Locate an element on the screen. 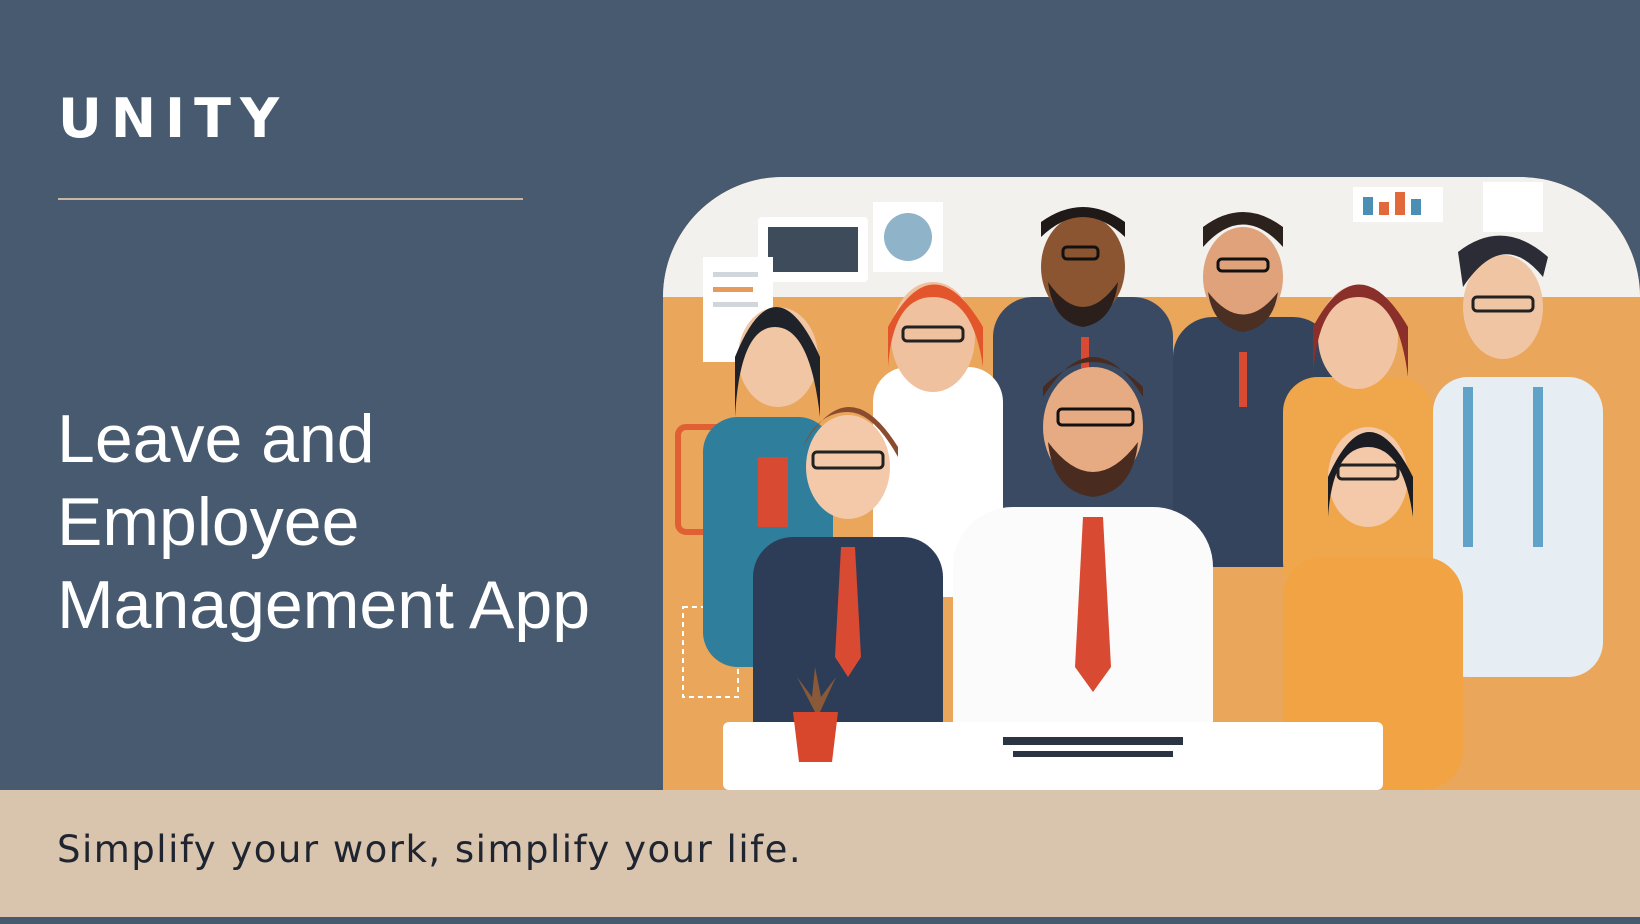 The image size is (1640, 924). page-title: Leave and Employee Management App is located at coordinates (357, 522).